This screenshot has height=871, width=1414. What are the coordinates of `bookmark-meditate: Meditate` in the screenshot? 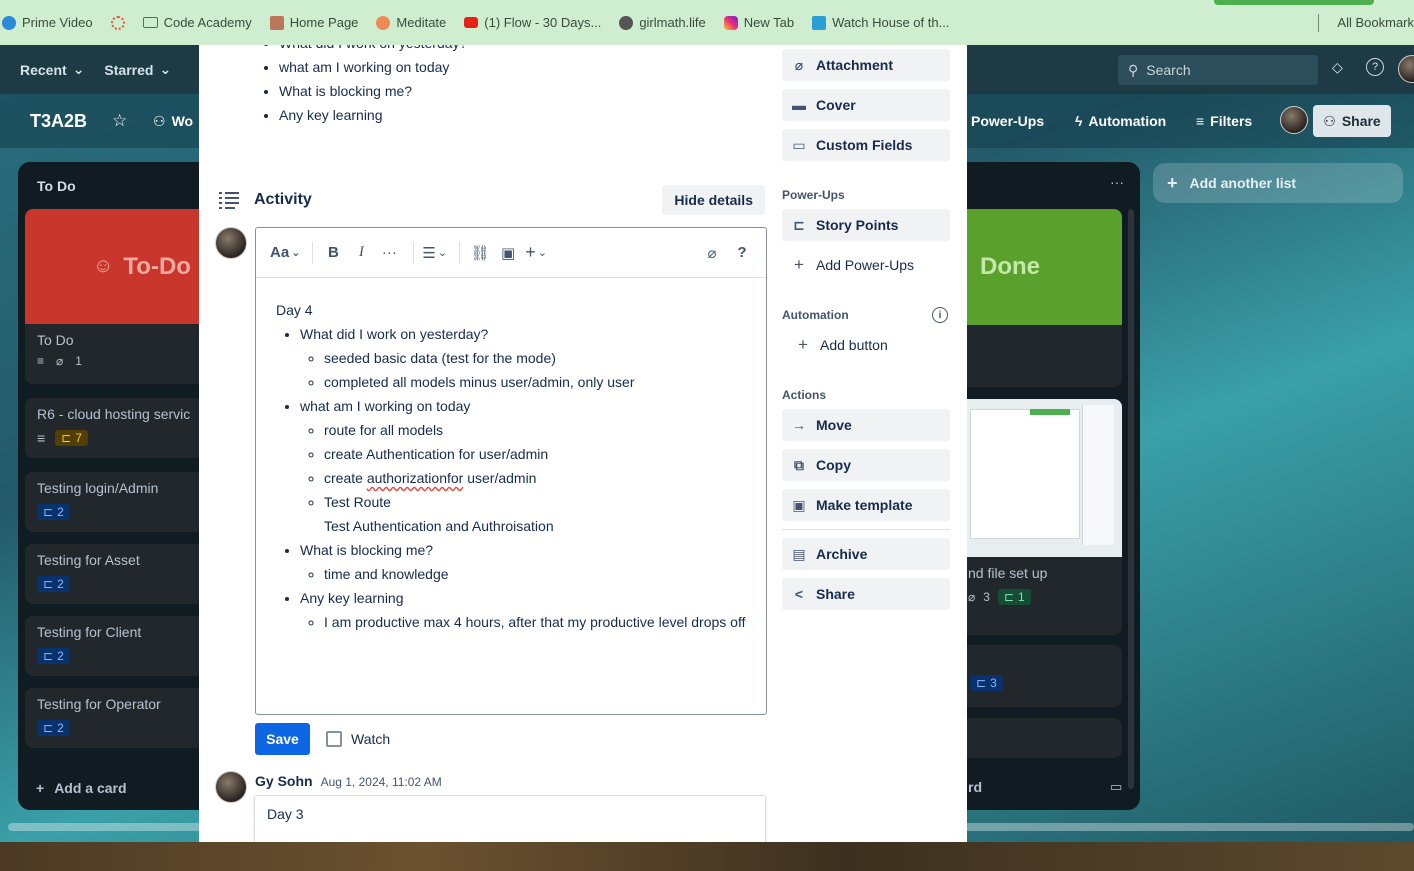 It's located at (411, 22).